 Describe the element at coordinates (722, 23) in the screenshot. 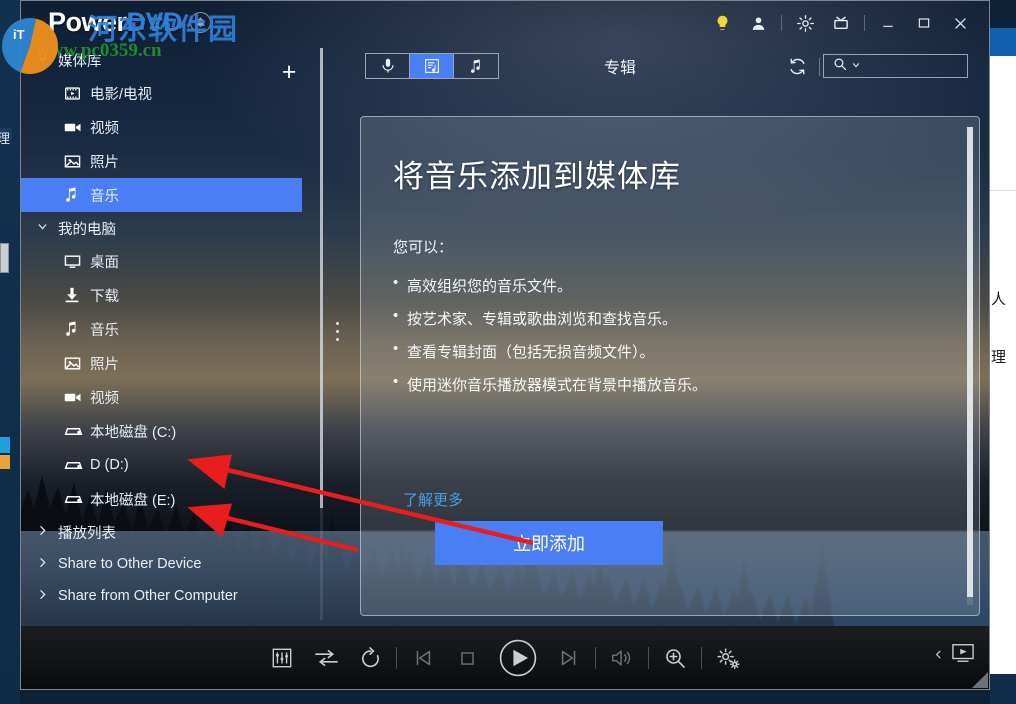

I see `lightbulb-icon` at that location.